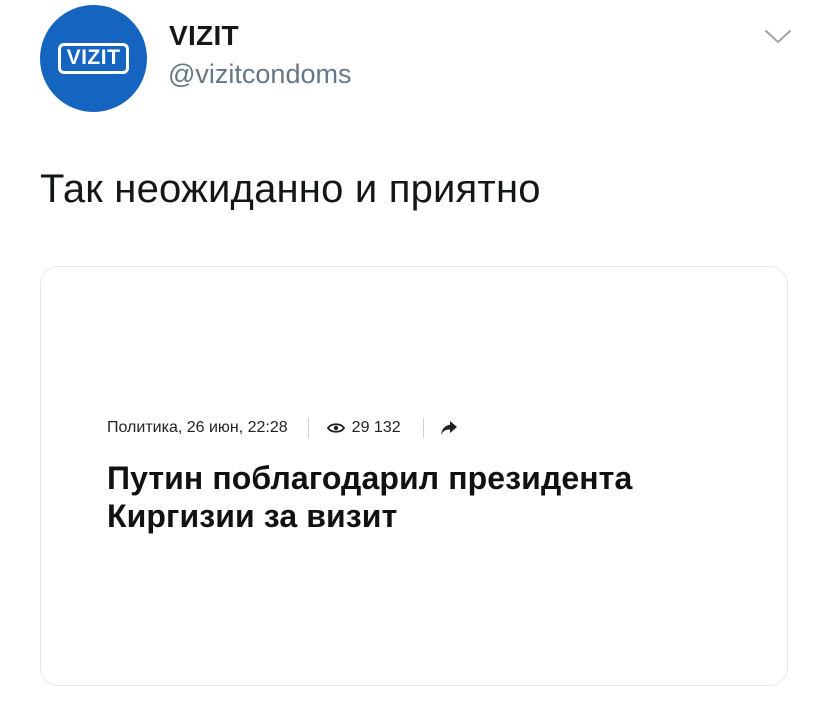 This screenshot has width=828, height=716. I want to click on avatar-logo: VIZIT, so click(93, 58).